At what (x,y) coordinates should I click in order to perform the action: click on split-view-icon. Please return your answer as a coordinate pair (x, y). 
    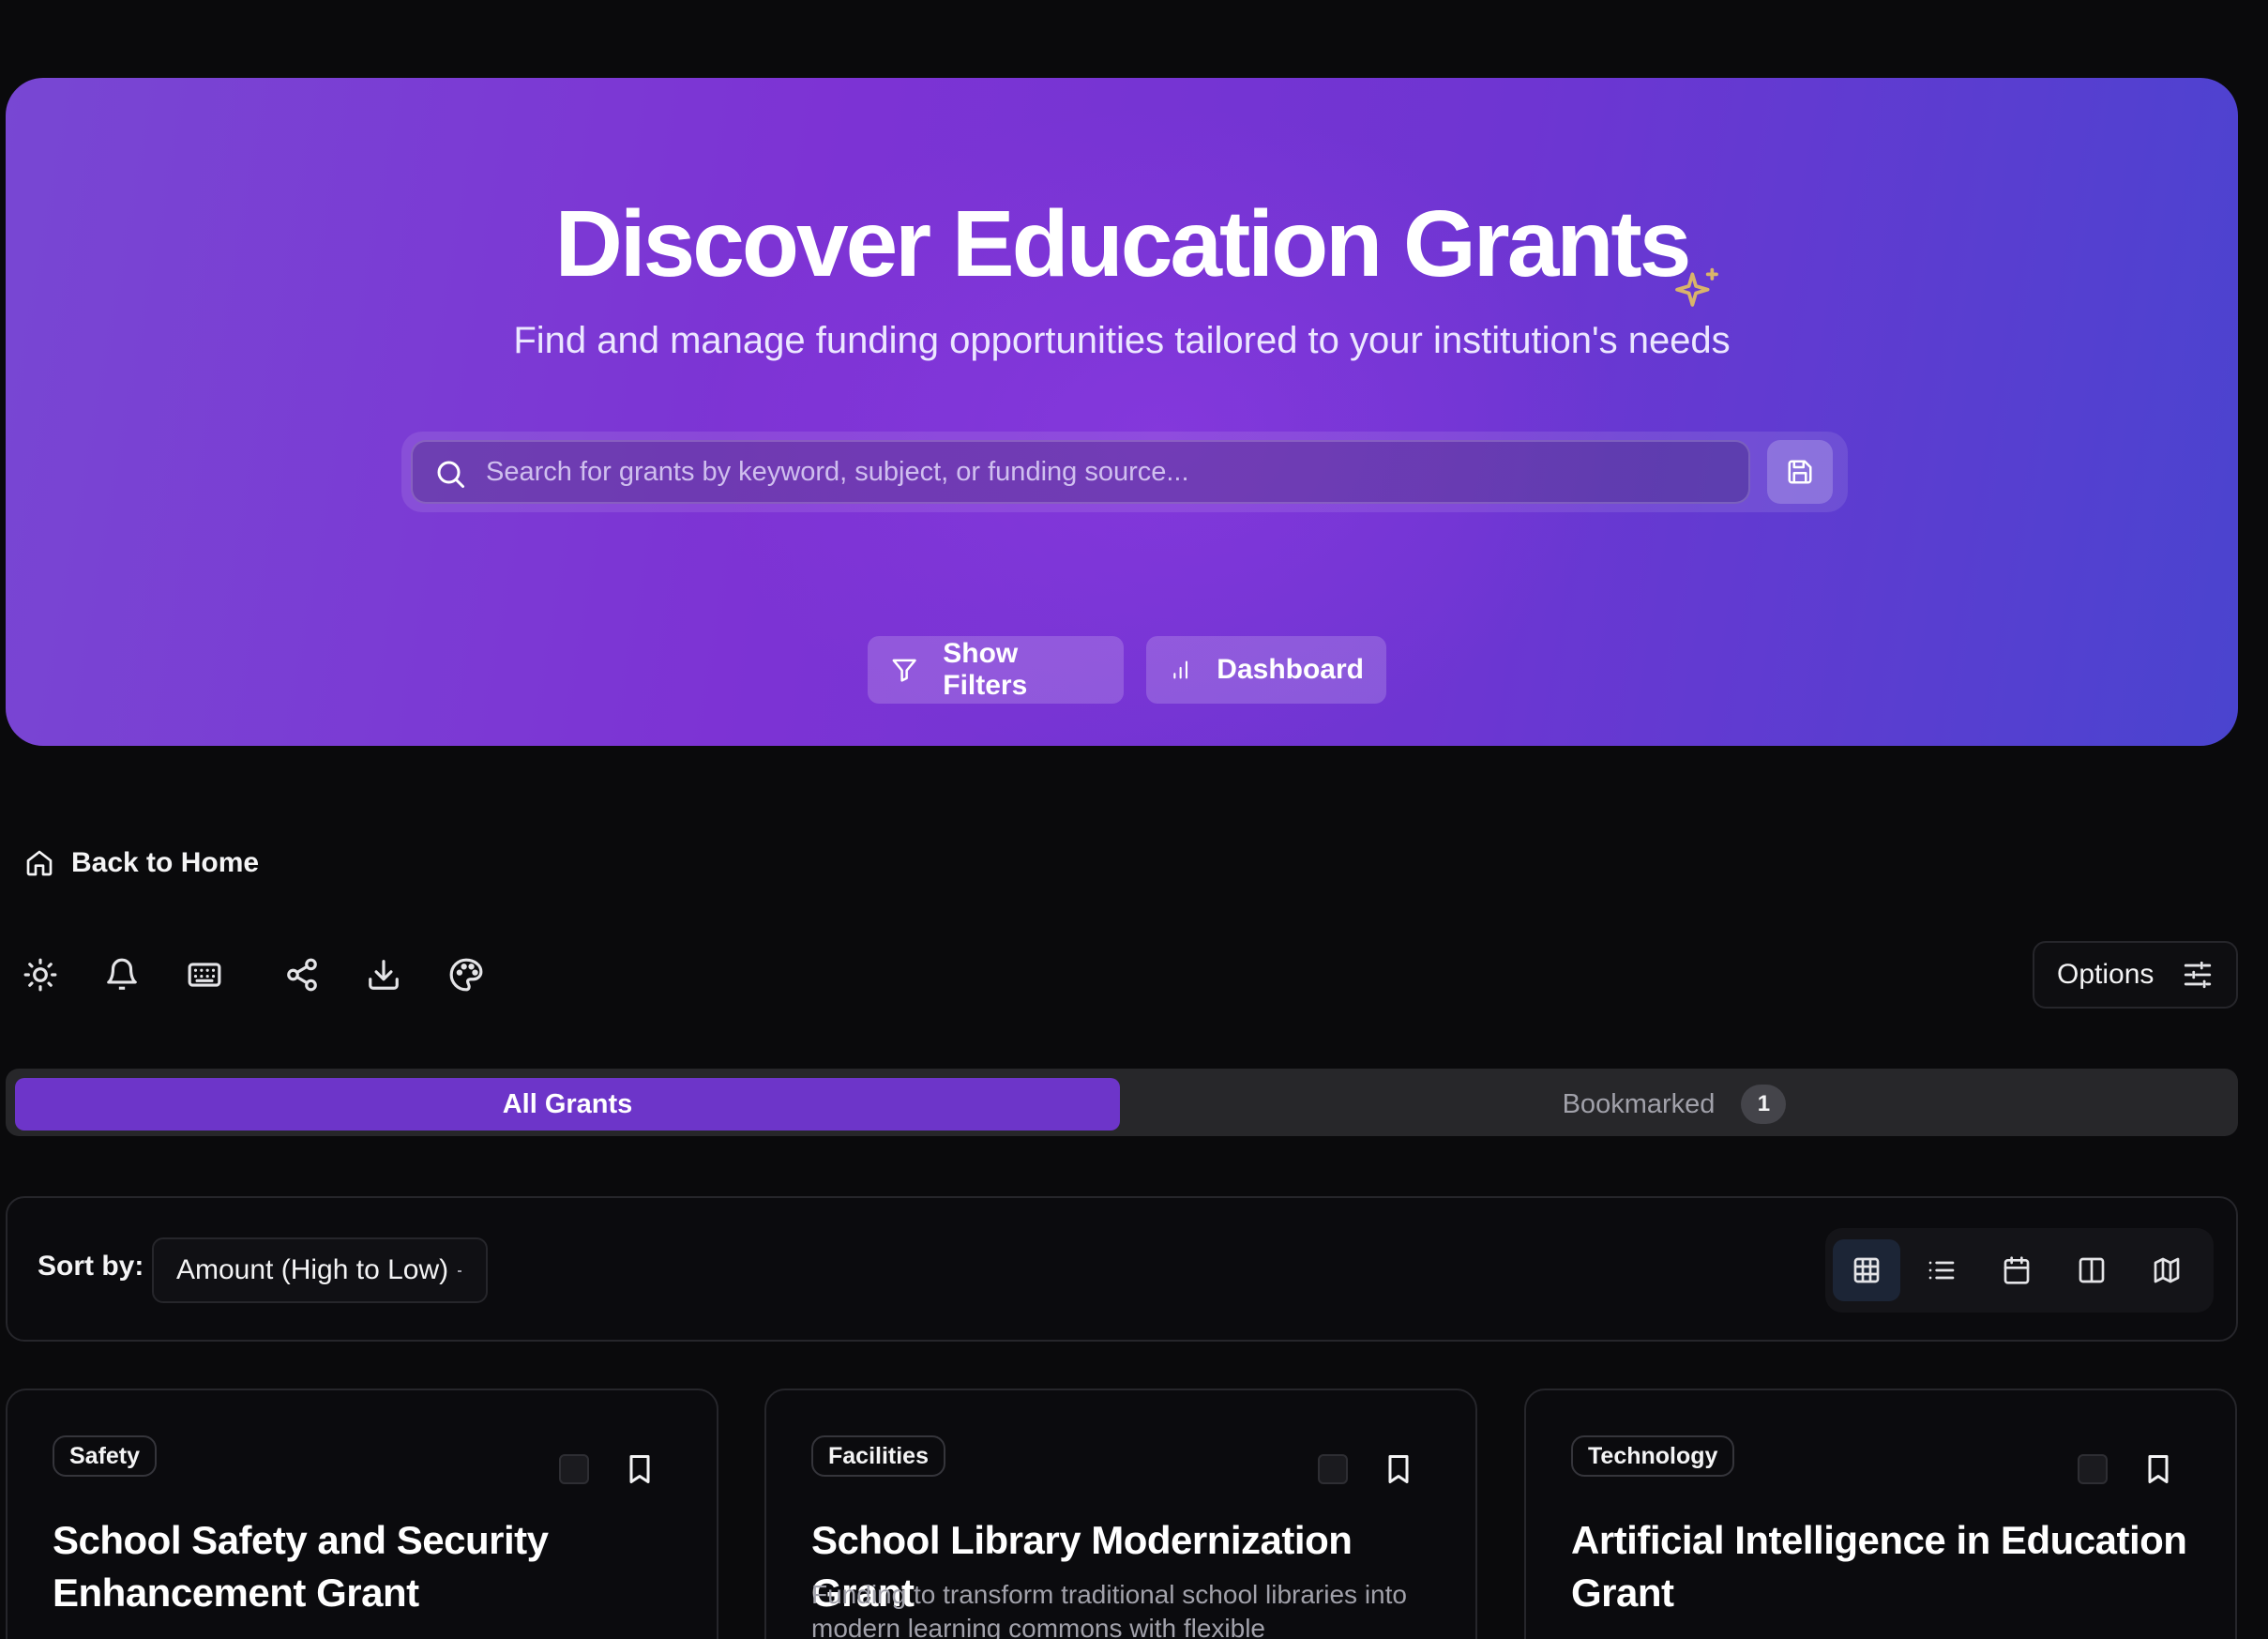
    Looking at the image, I should click on (2092, 1270).